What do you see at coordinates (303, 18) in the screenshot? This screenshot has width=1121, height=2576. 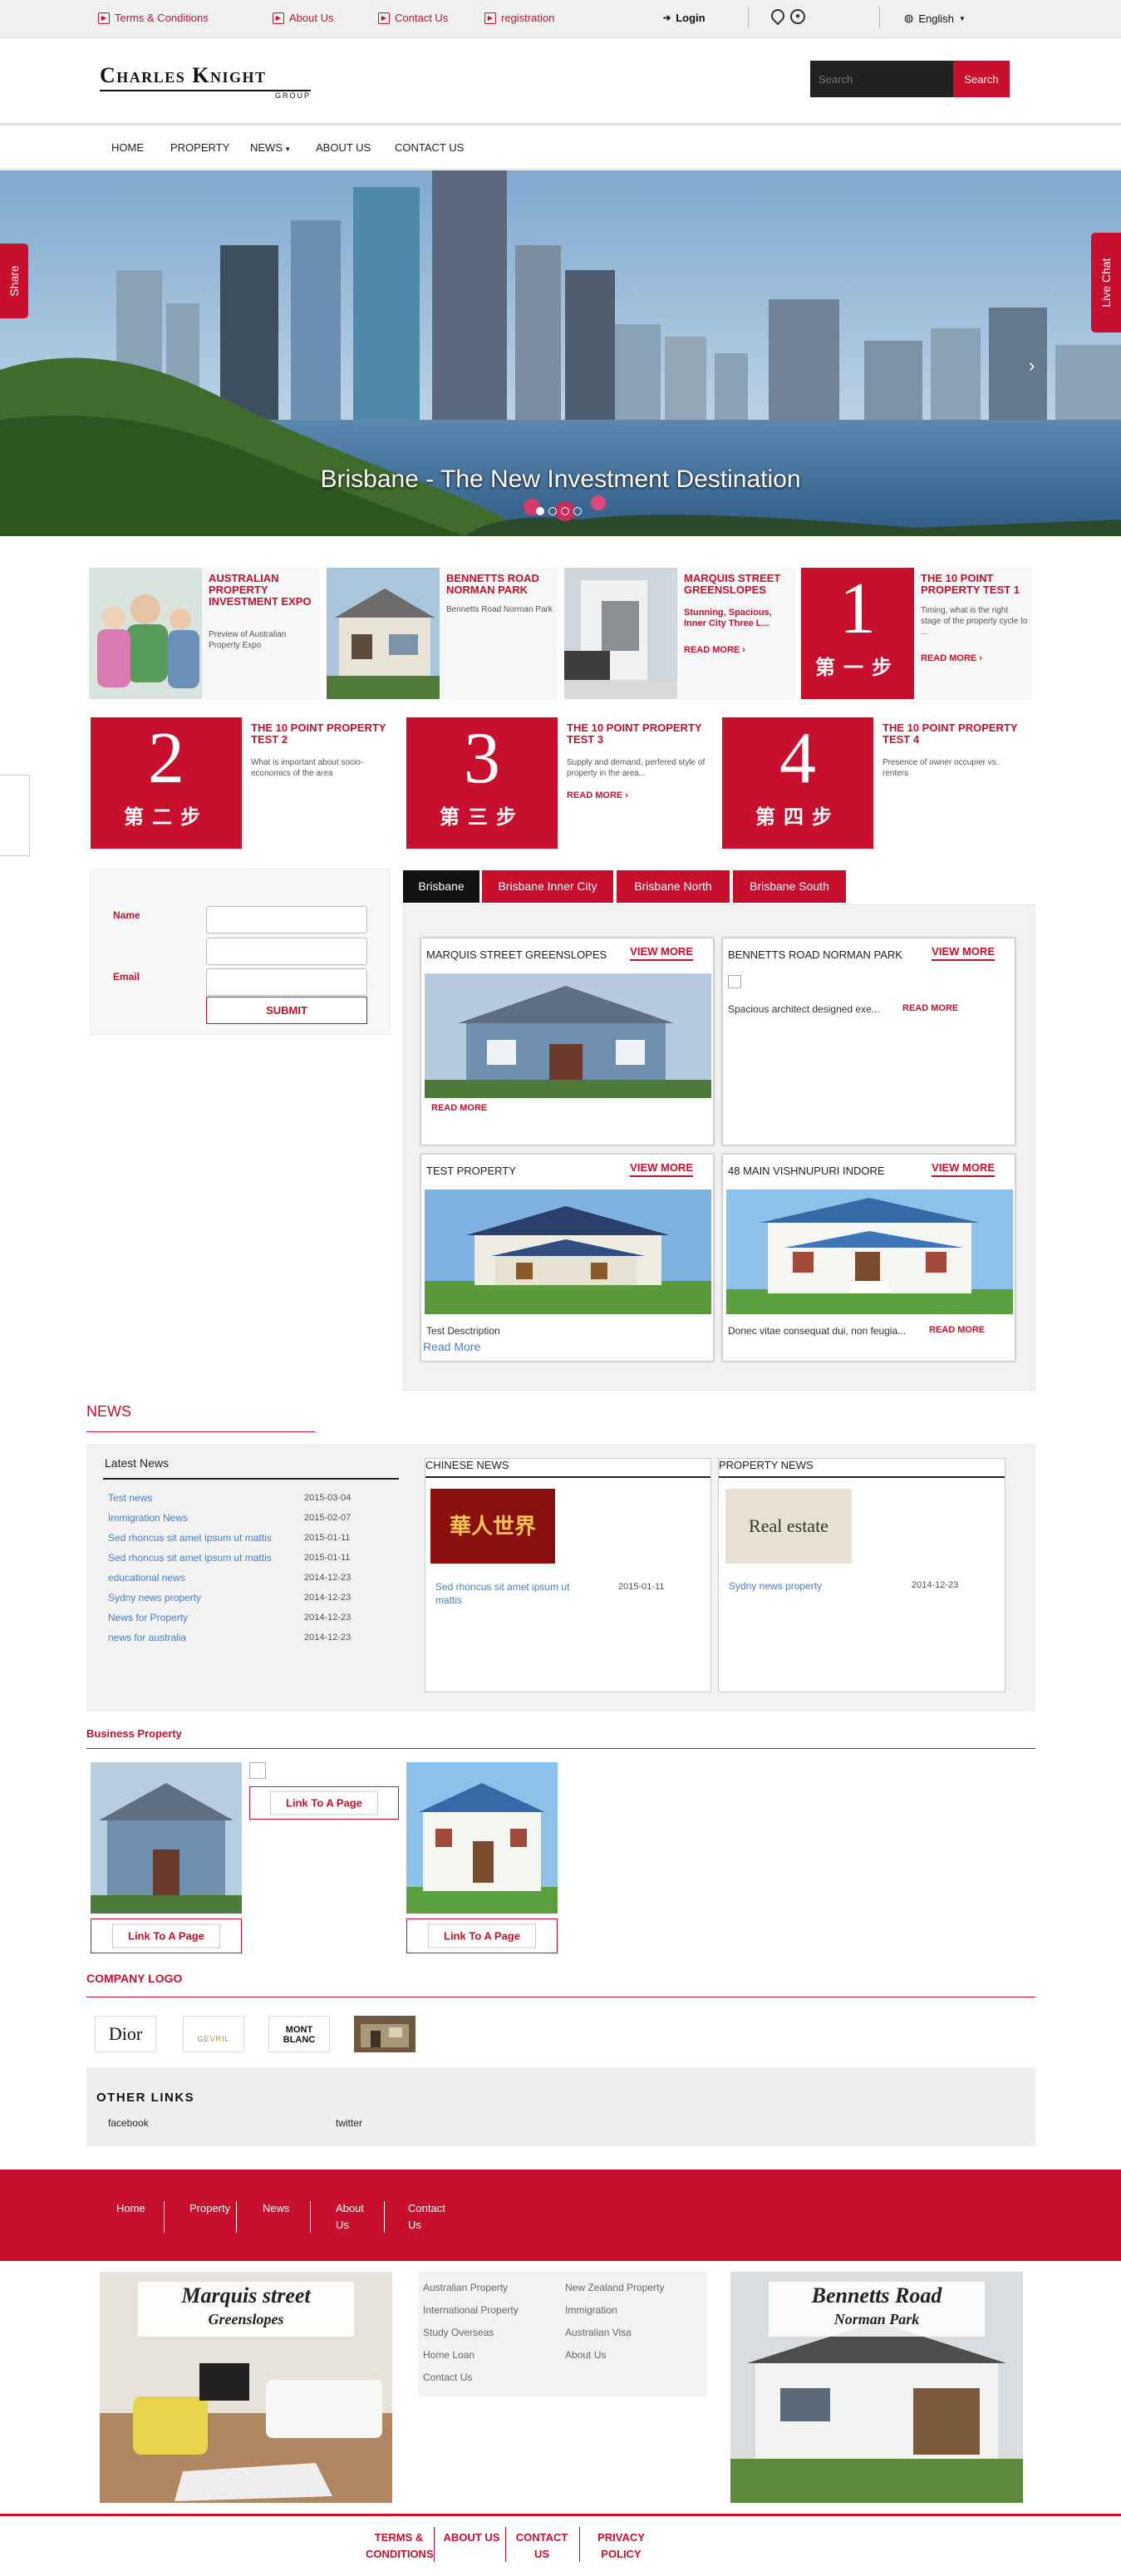 I see `about-link: ▶ About Us` at bounding box center [303, 18].